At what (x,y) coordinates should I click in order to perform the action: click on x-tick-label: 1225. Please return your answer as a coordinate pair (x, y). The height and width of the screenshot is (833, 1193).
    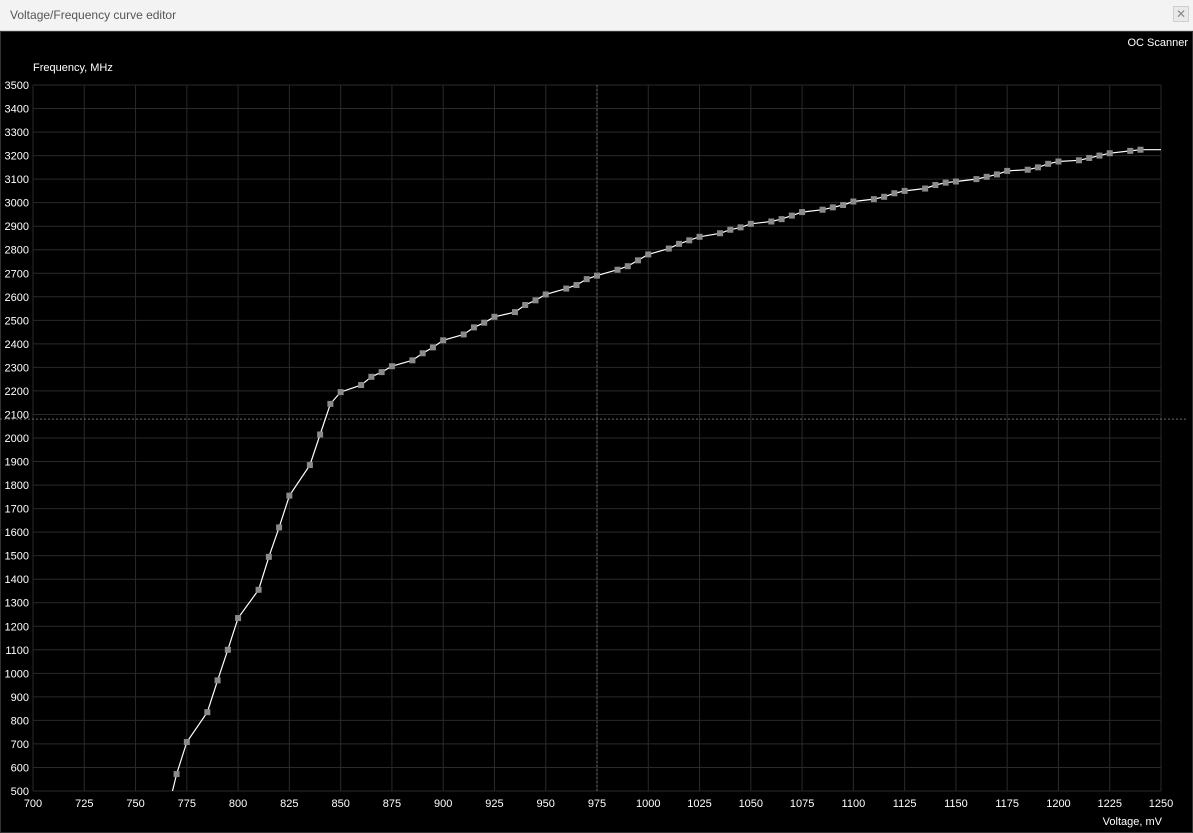
    Looking at the image, I should click on (1109, 804).